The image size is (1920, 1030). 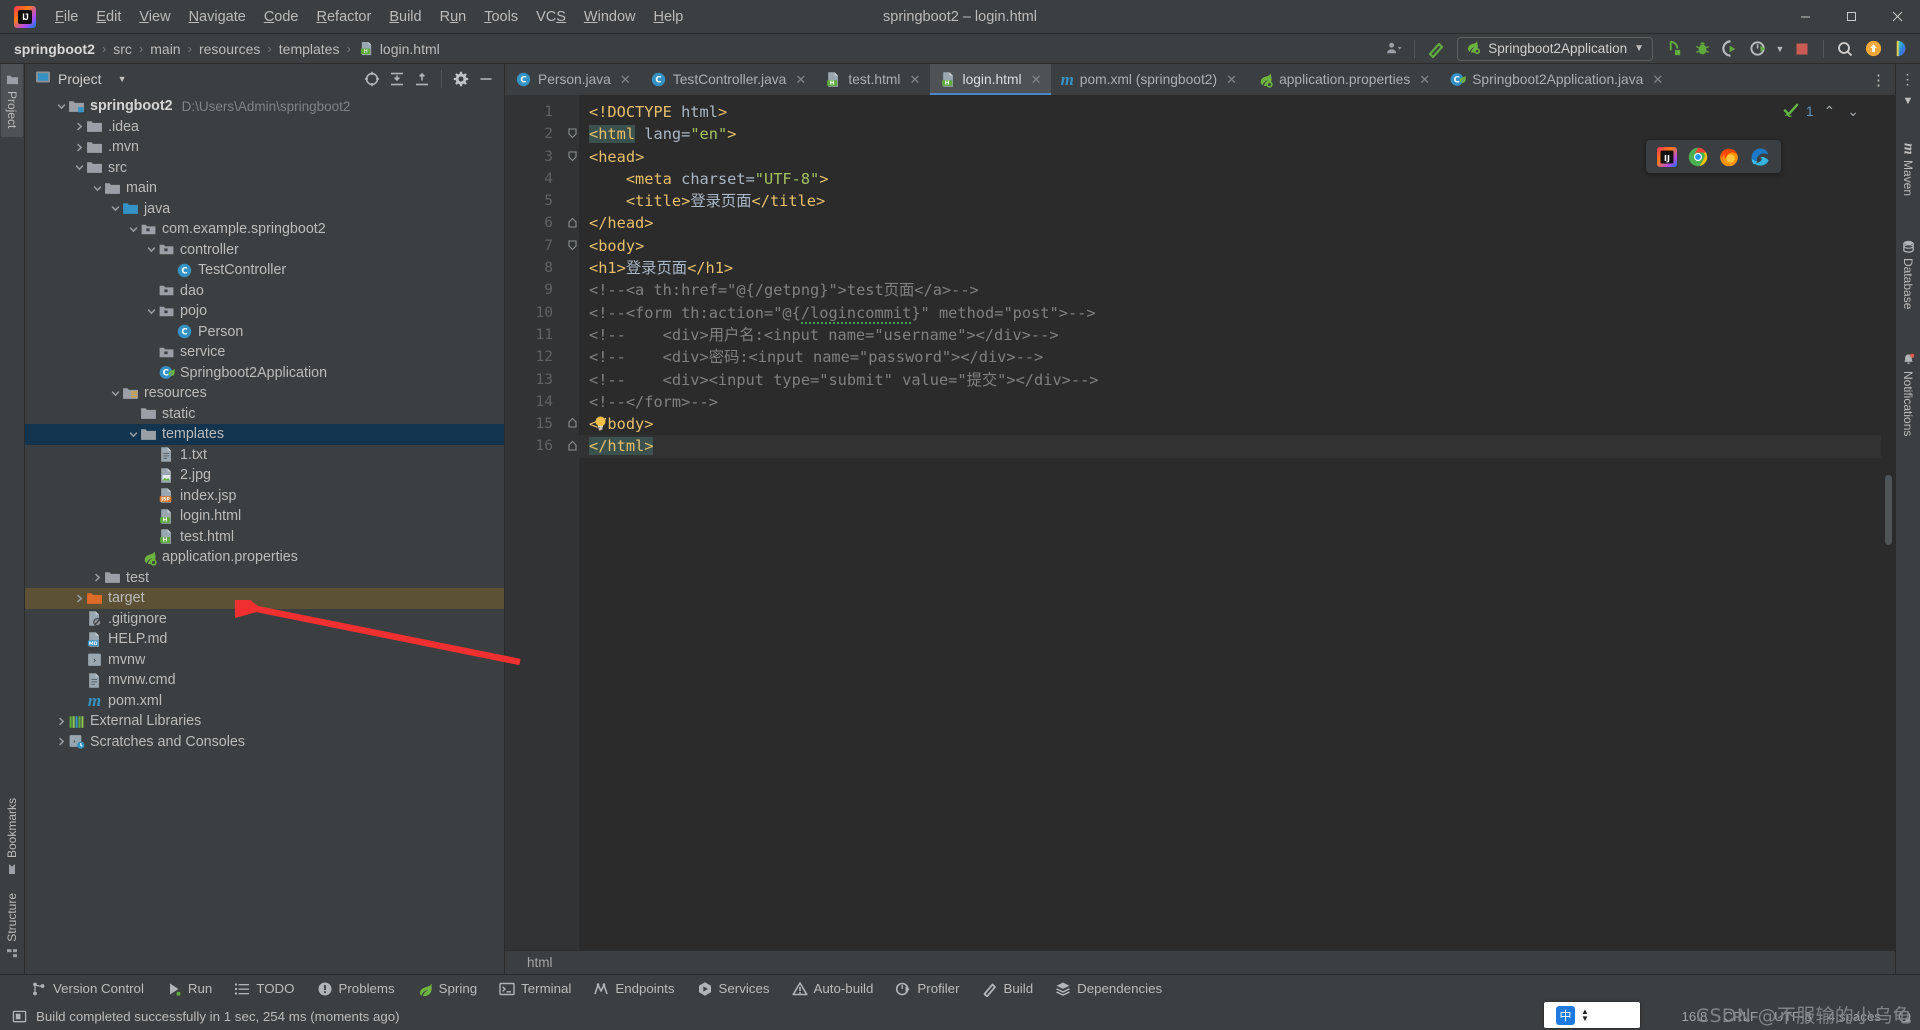 What do you see at coordinates (1780, 49) in the screenshot?
I see `chevron-down-icon: ▼` at bounding box center [1780, 49].